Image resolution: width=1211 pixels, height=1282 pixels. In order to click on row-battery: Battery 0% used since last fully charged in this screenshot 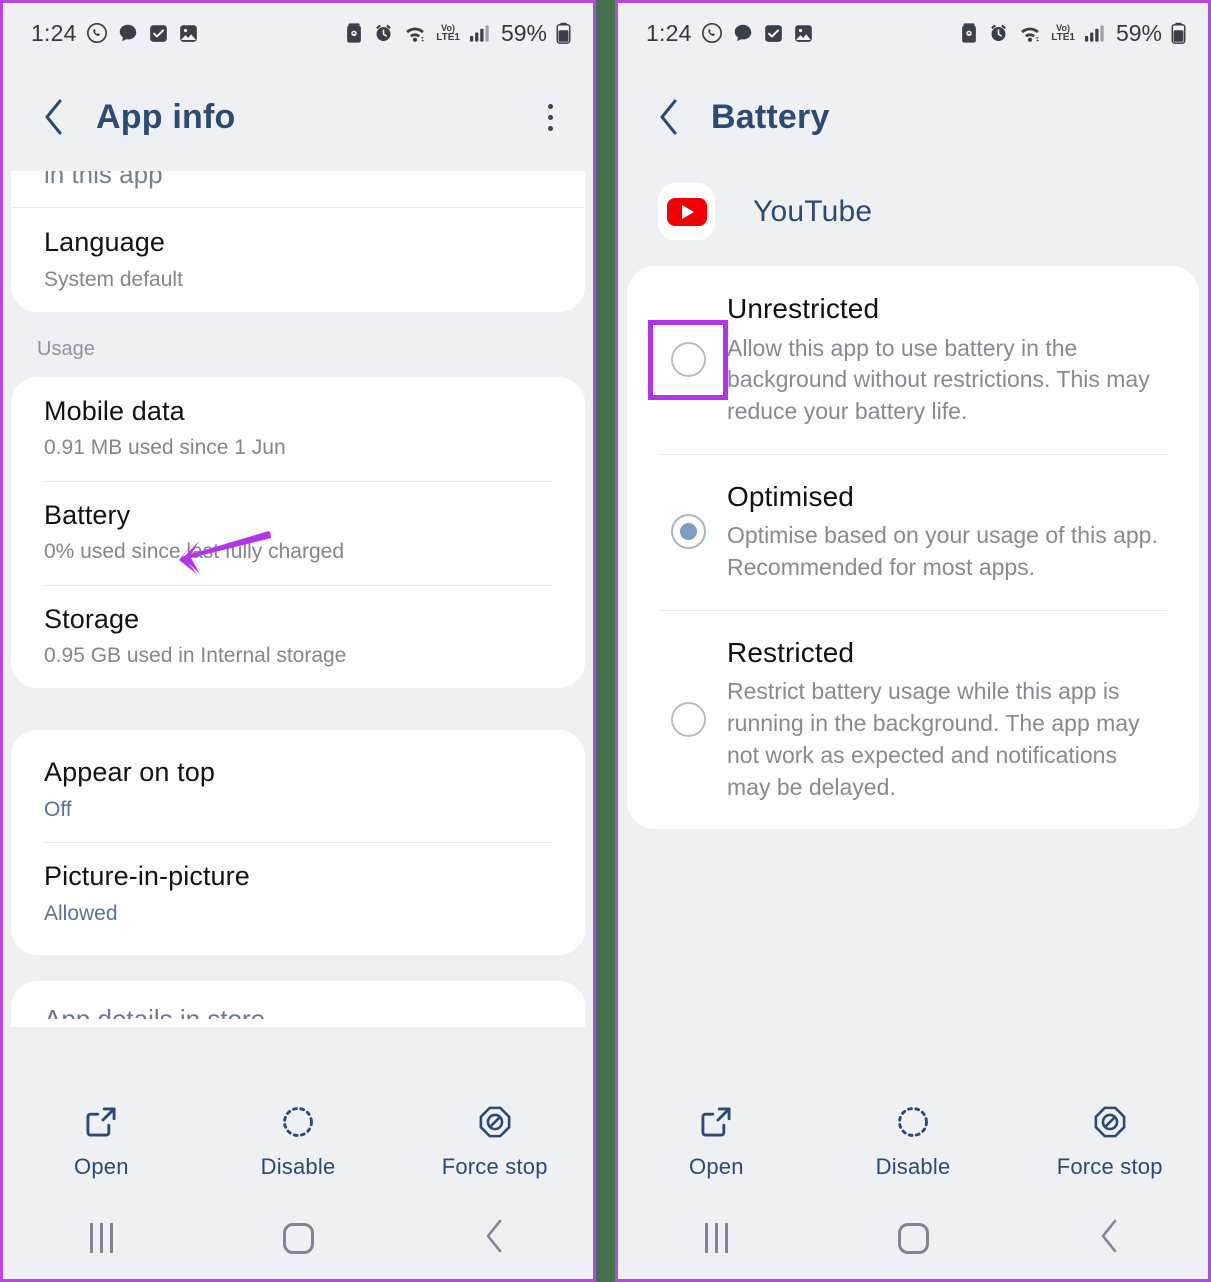, I will do `click(298, 532)`.